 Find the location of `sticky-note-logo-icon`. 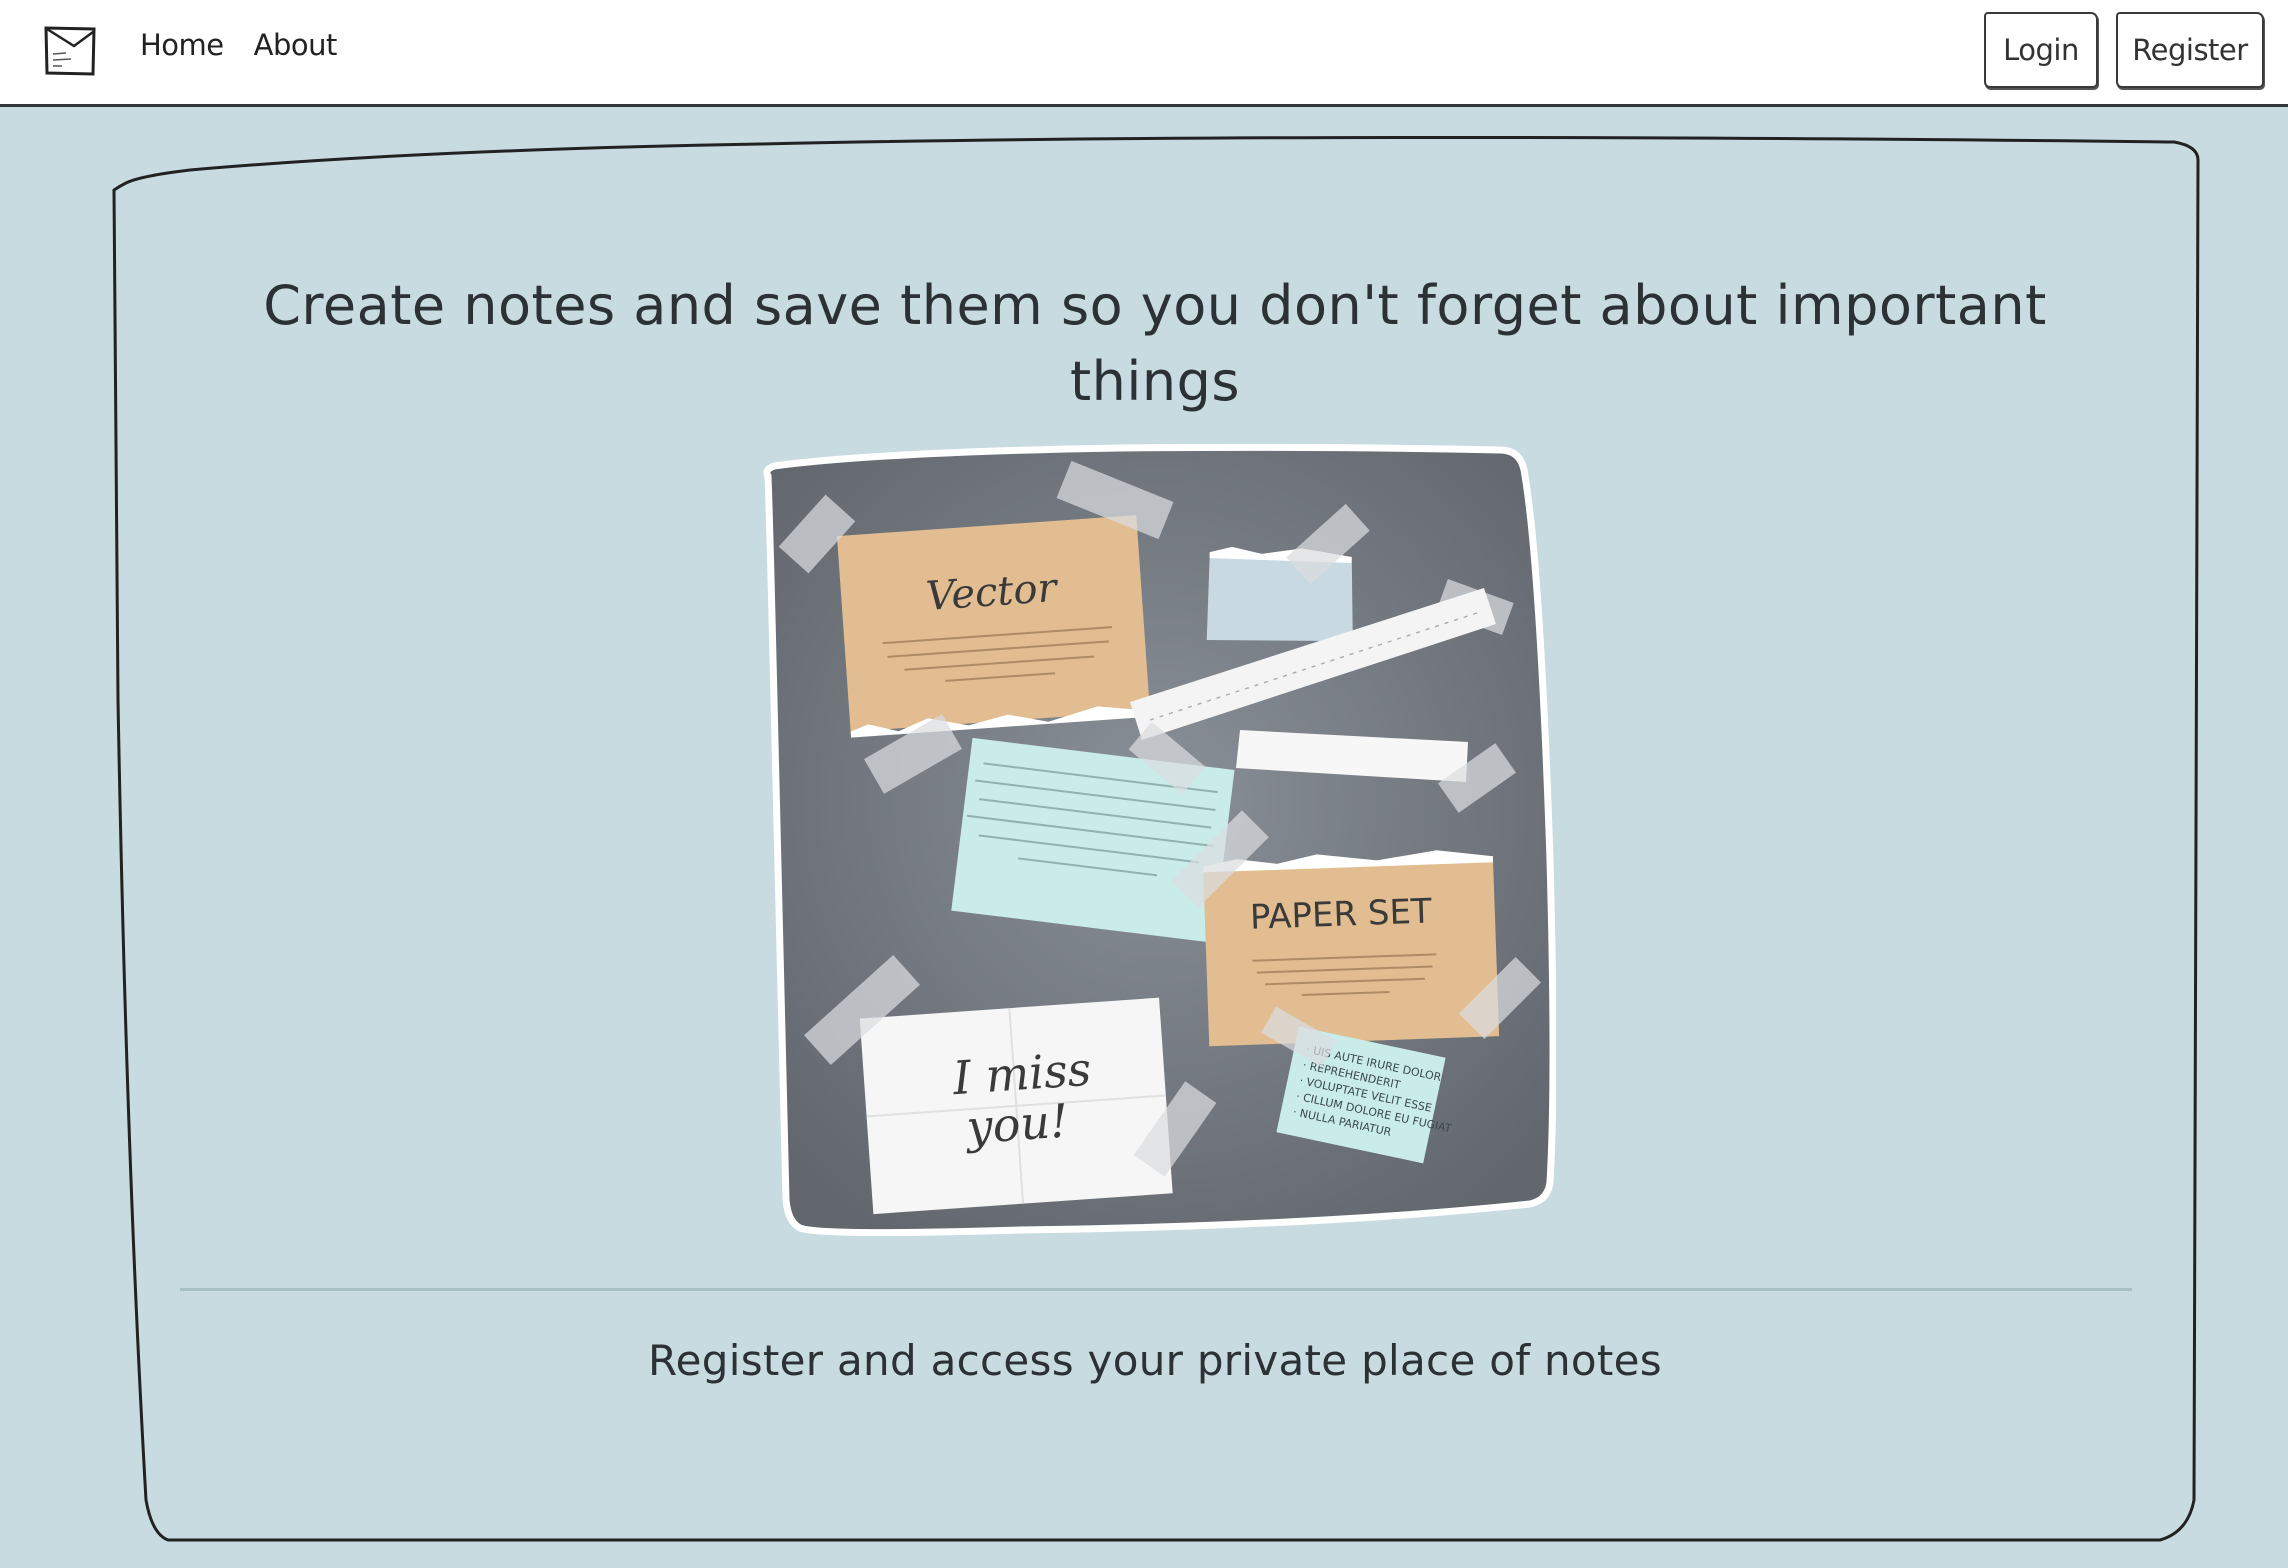

sticky-note-logo-icon is located at coordinates (70, 51).